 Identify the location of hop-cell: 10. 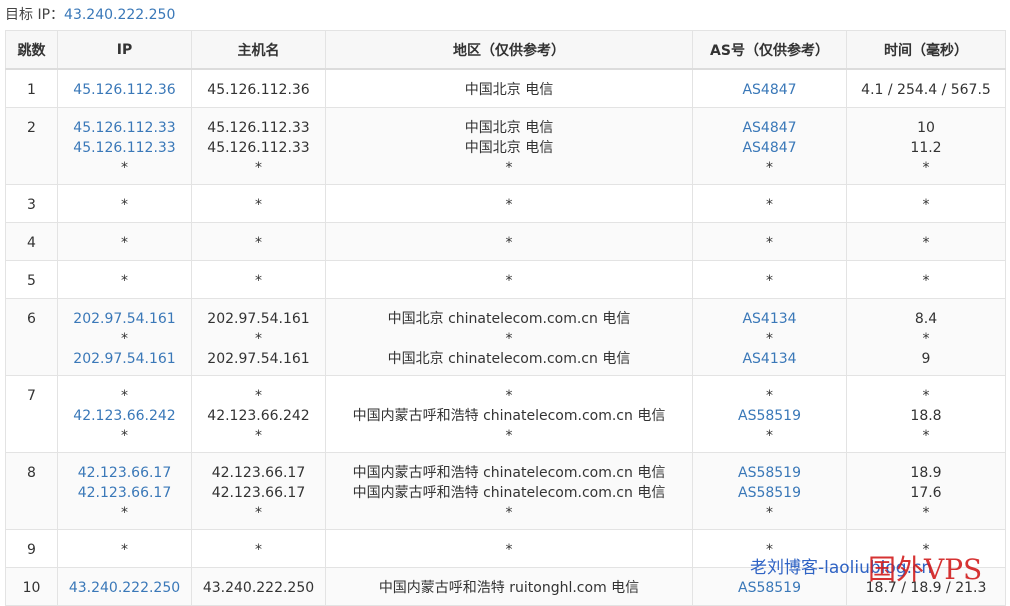
(31, 586).